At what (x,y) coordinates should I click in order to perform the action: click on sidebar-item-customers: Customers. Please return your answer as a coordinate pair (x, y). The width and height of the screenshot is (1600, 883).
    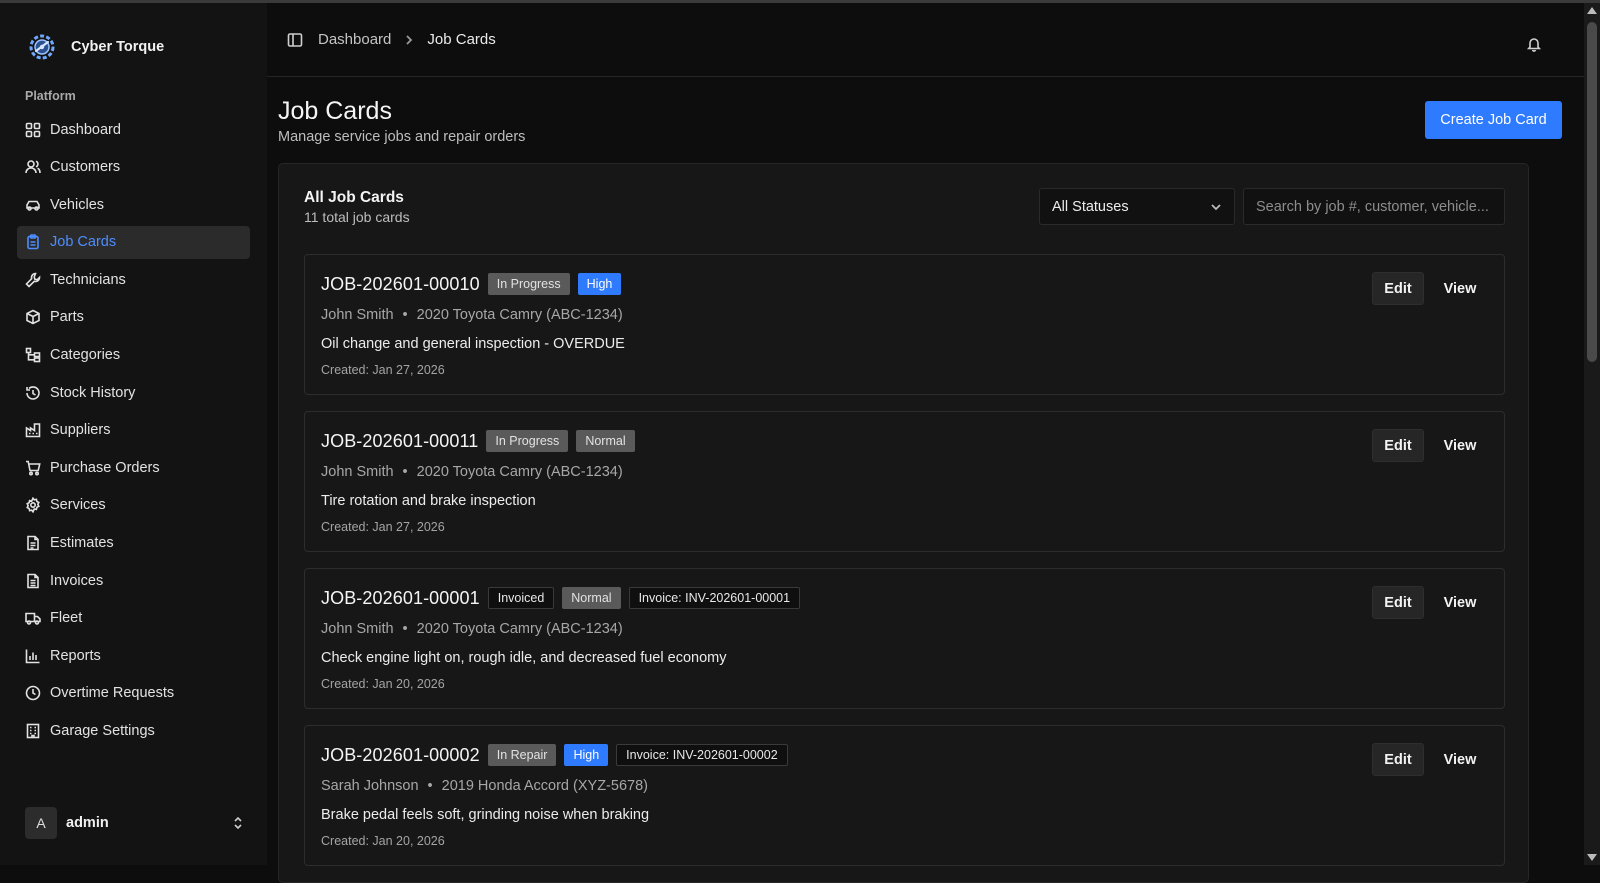
    Looking at the image, I should click on (133, 167).